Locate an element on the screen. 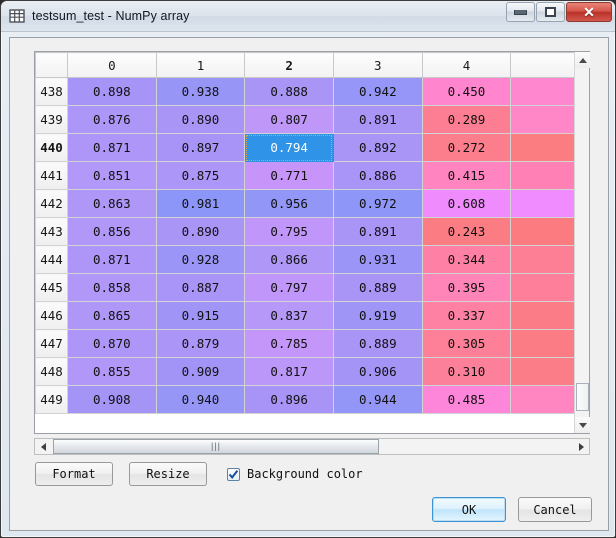  cell-446-3: 0.919 is located at coordinates (377, 315).